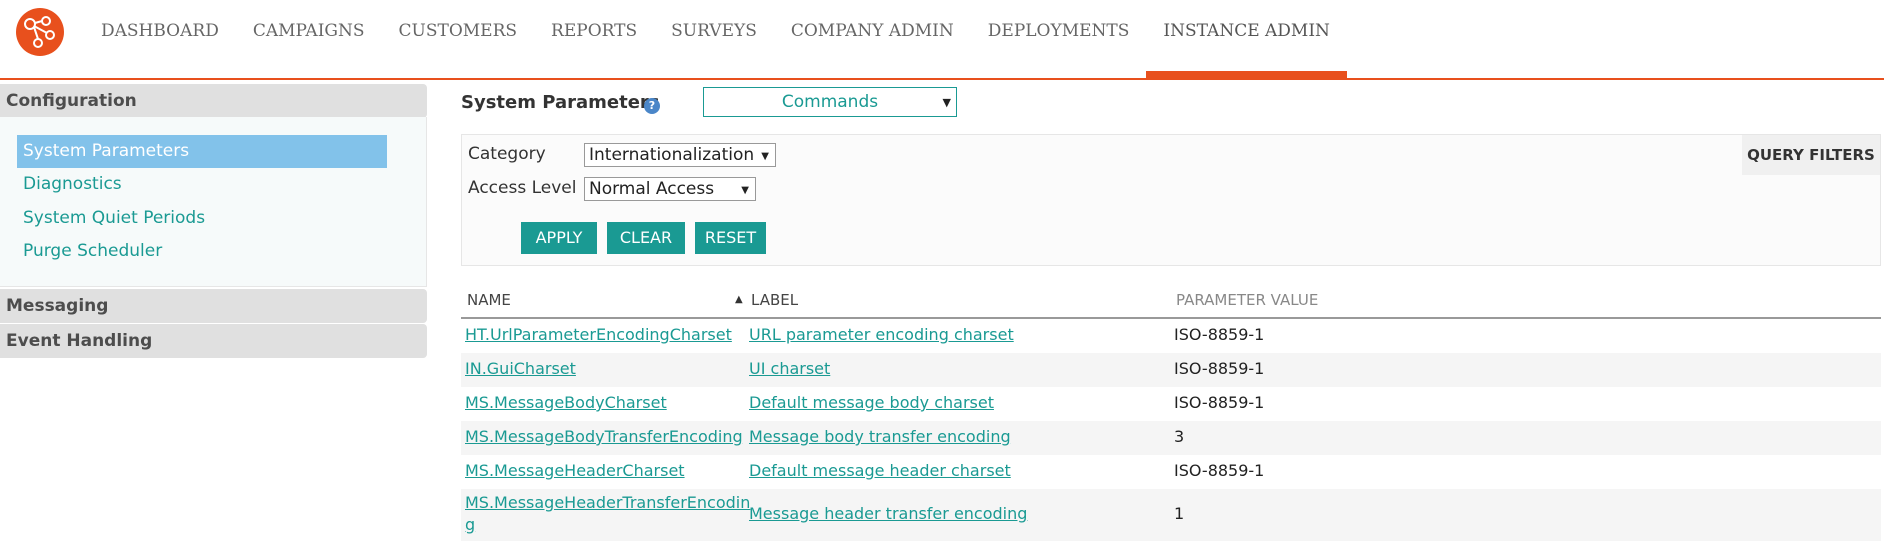 The image size is (1884, 545). What do you see at coordinates (566, 402) in the screenshot?
I see `parameter-name-link: MS.MessageBodyCharset` at bounding box center [566, 402].